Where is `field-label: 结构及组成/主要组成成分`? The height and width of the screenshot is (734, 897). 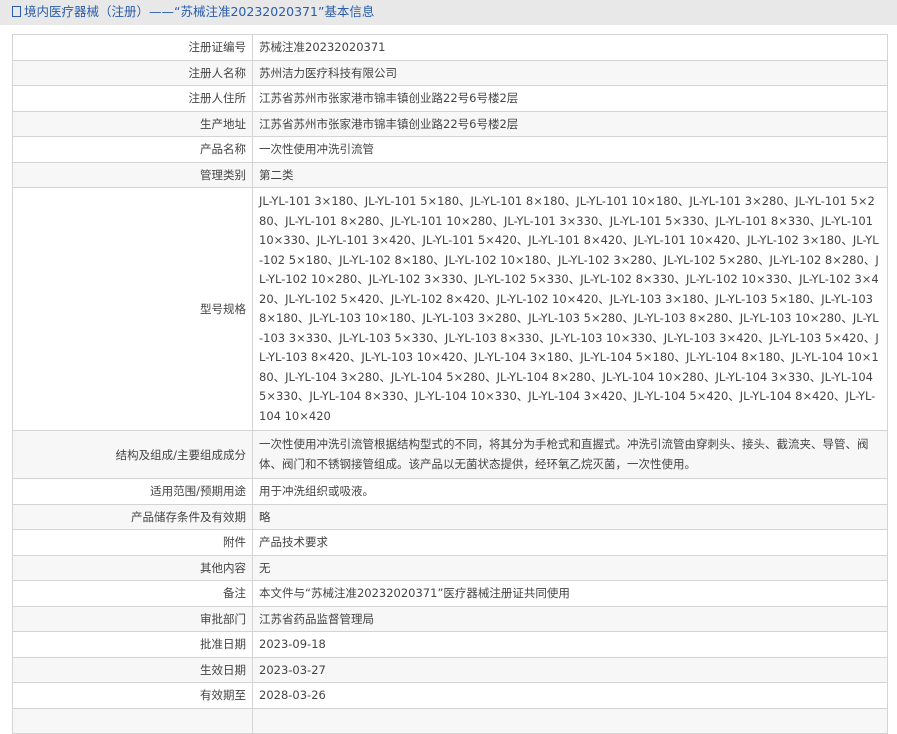 field-label: 结构及组成/主要组成成分 is located at coordinates (132, 454).